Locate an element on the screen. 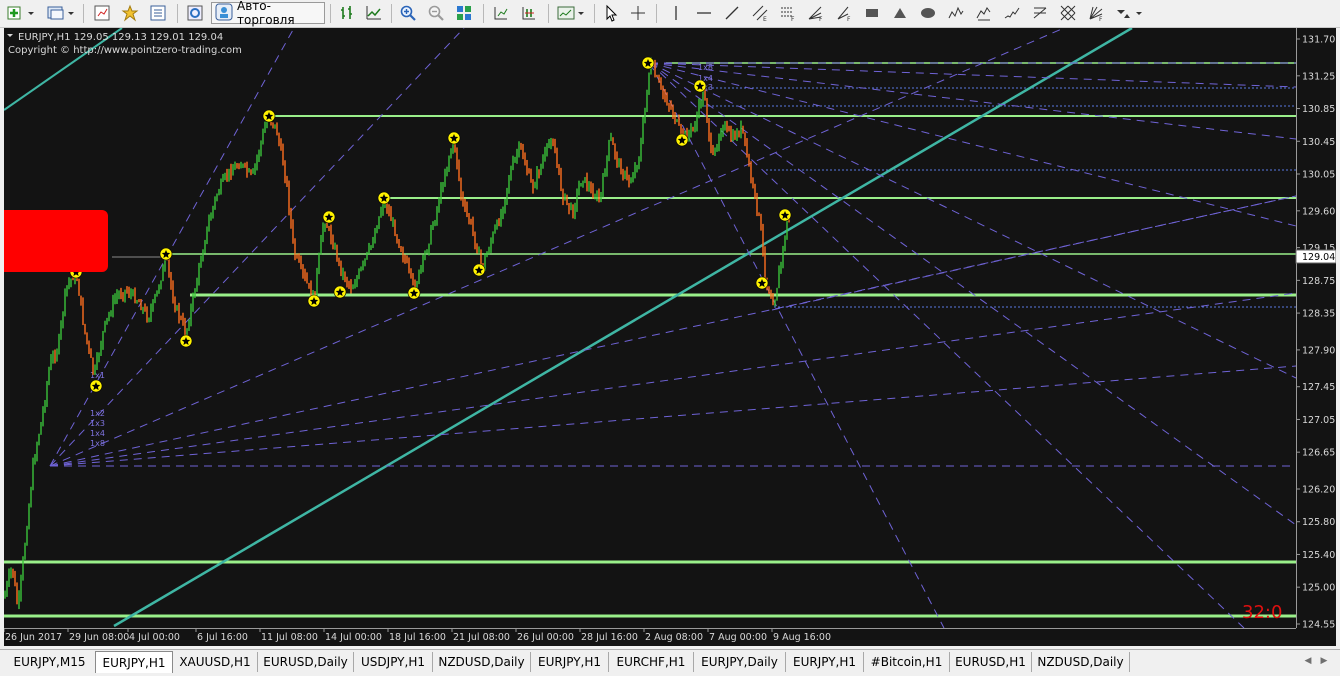 This screenshot has height=676, width=1340. price-label: 131.70 is located at coordinates (1318, 40).